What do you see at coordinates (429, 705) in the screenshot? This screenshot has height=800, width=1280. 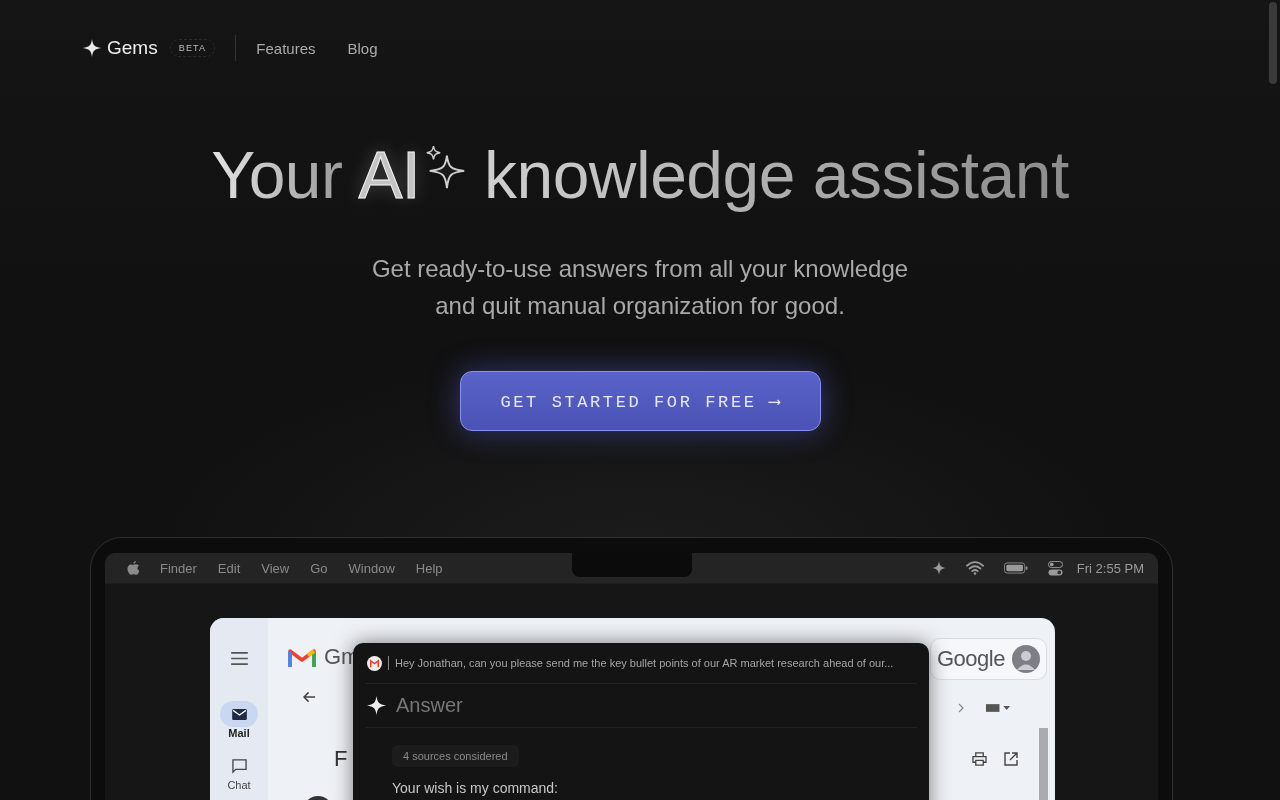 I see `answer-heading: Answer` at bounding box center [429, 705].